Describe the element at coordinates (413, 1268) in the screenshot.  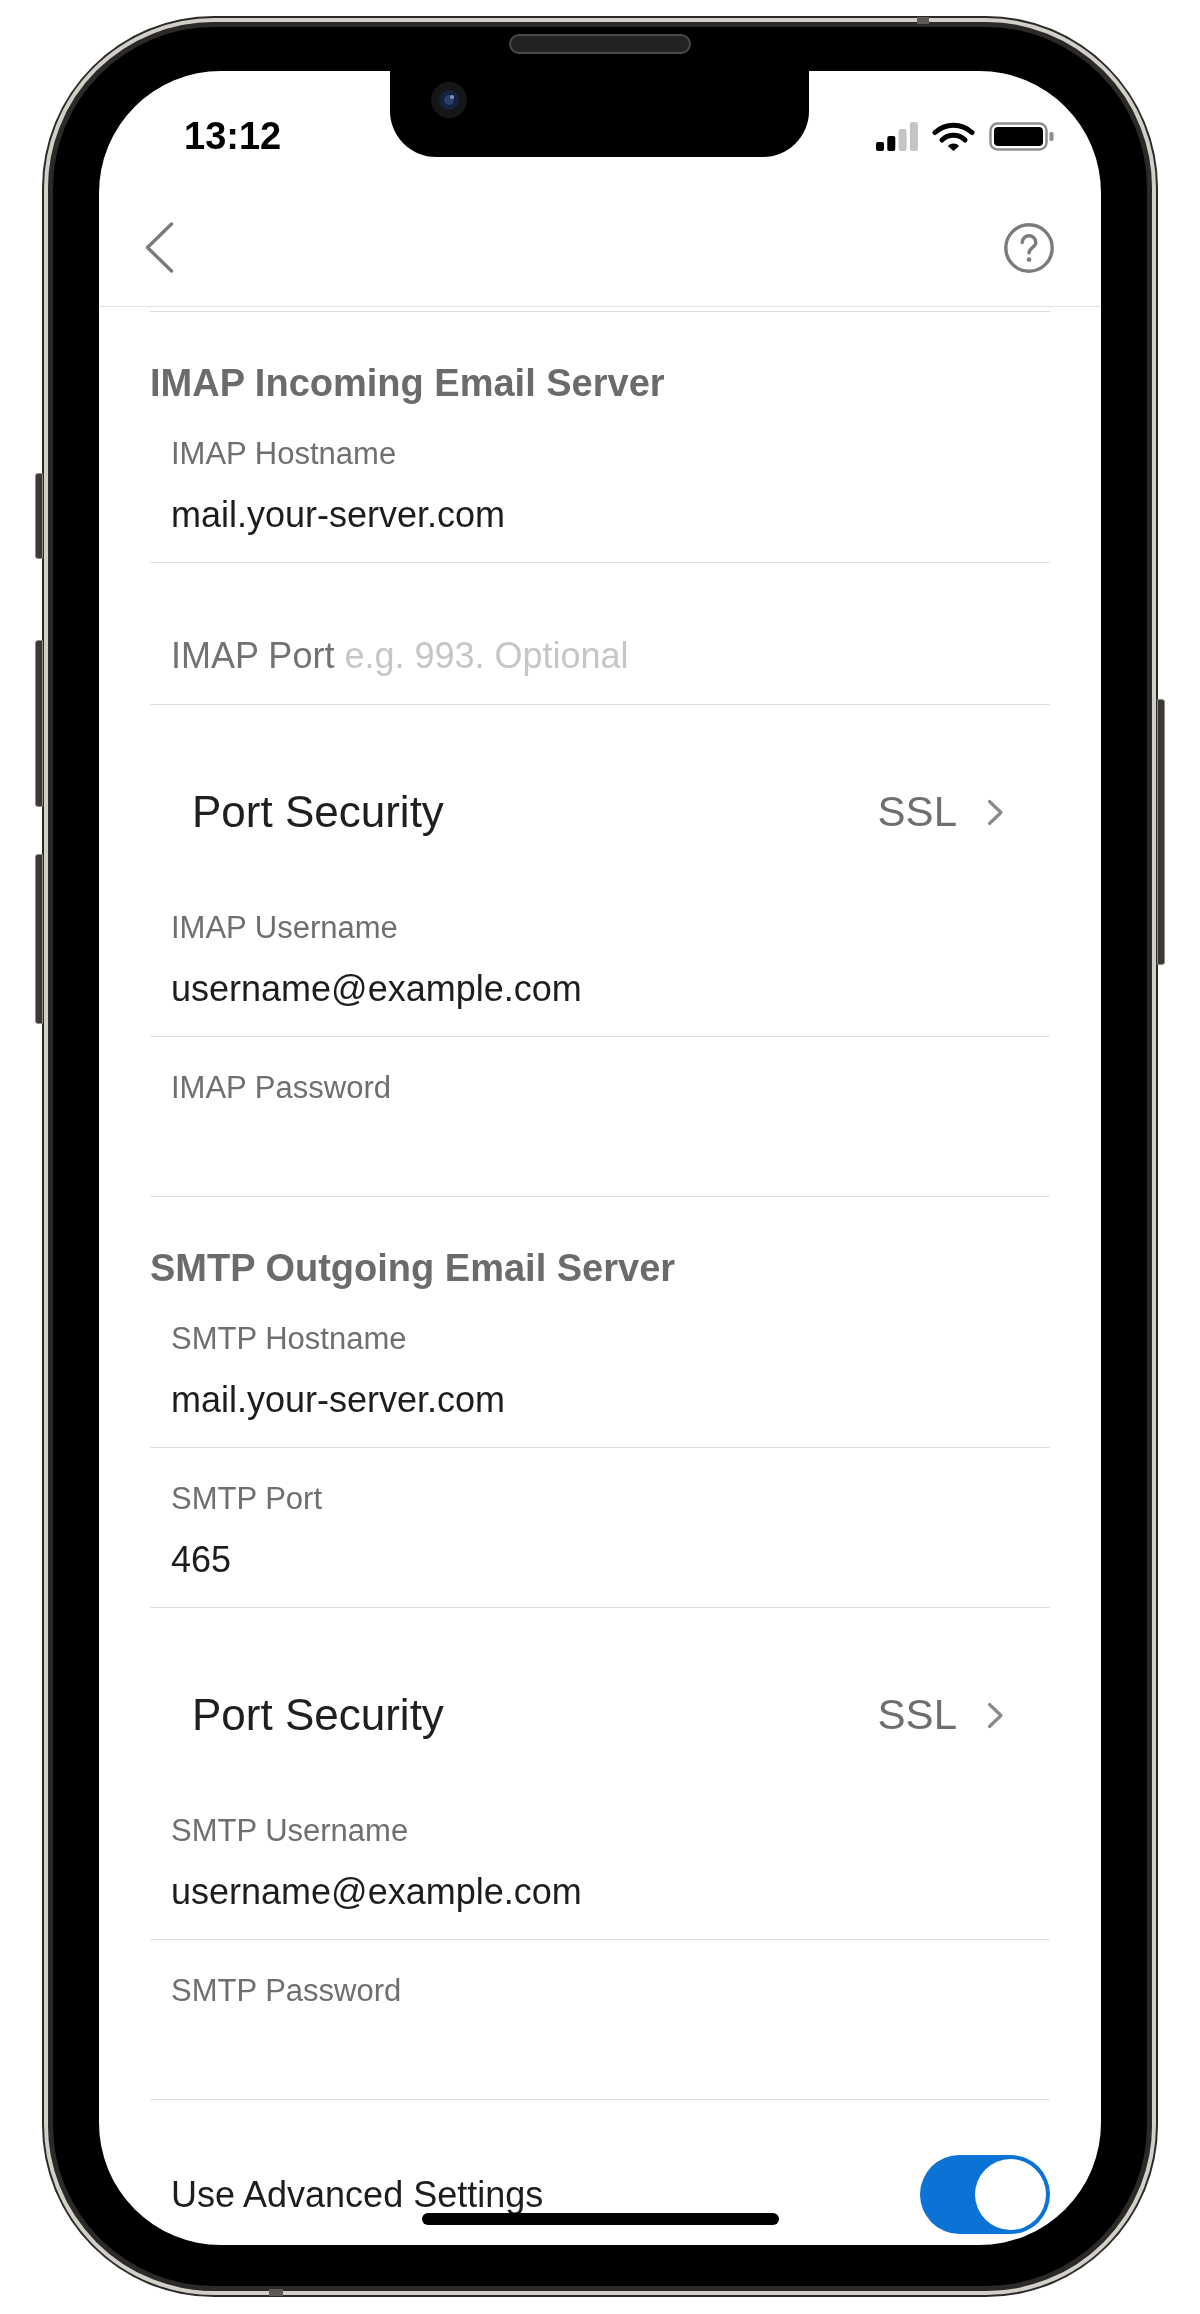
I see `section-heading: SMTP Outgoing Email Server` at that location.